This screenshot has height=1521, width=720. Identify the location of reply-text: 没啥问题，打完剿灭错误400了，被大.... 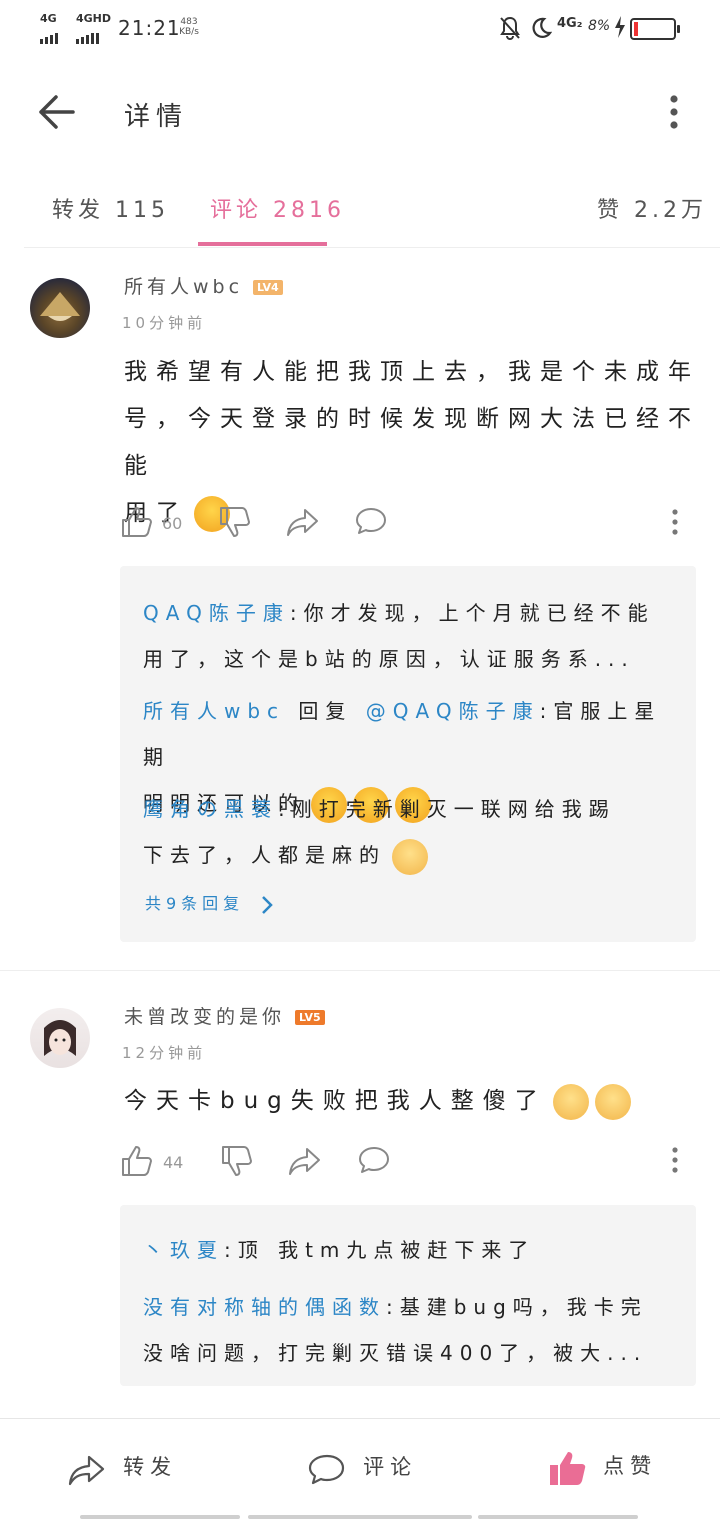
(395, 1353).